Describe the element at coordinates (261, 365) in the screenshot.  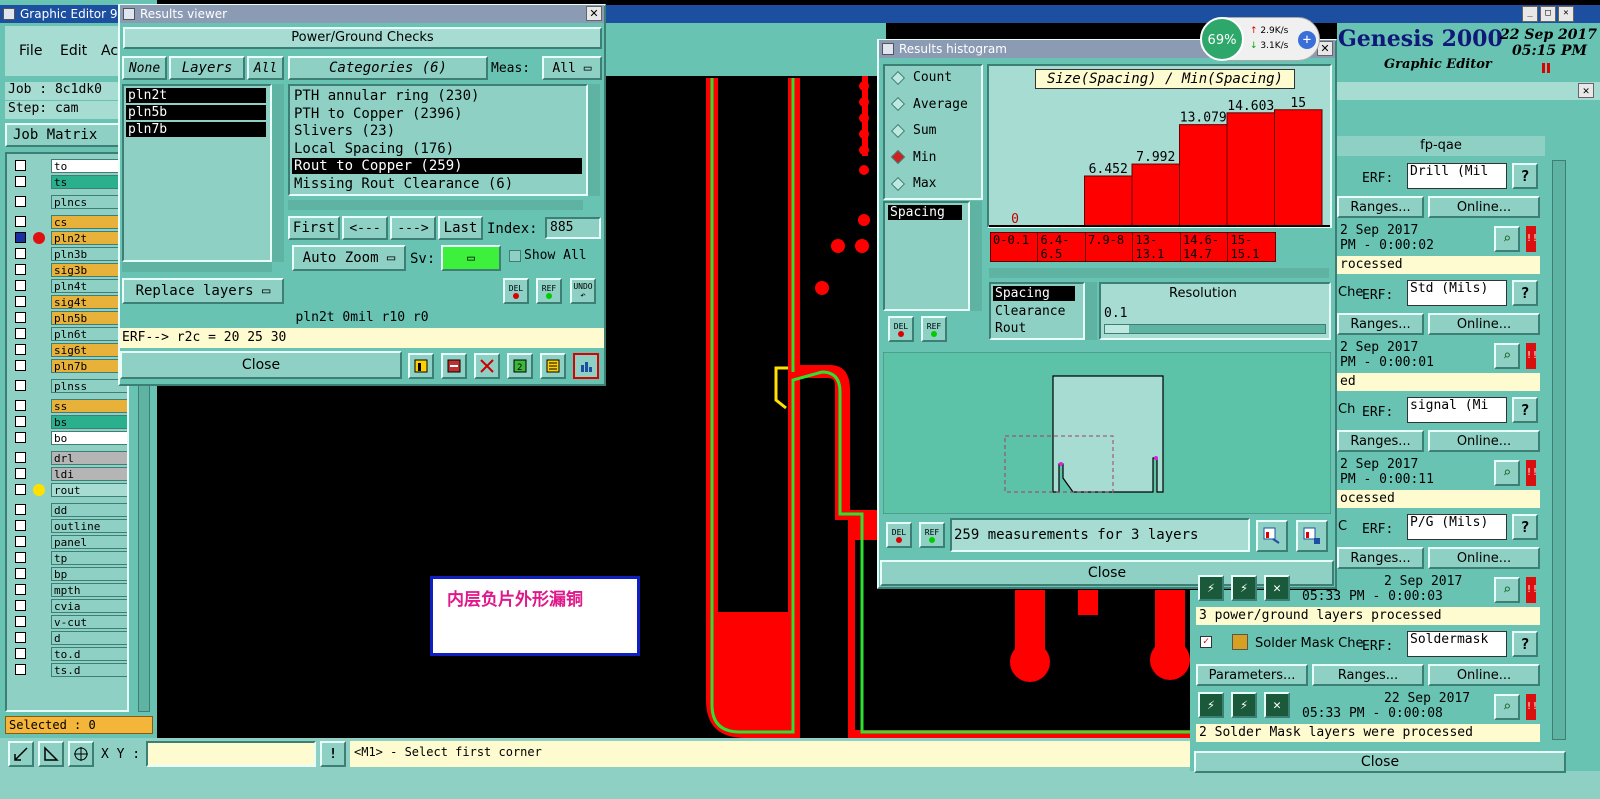
I see `results-viewer-close-button: Close` at that location.